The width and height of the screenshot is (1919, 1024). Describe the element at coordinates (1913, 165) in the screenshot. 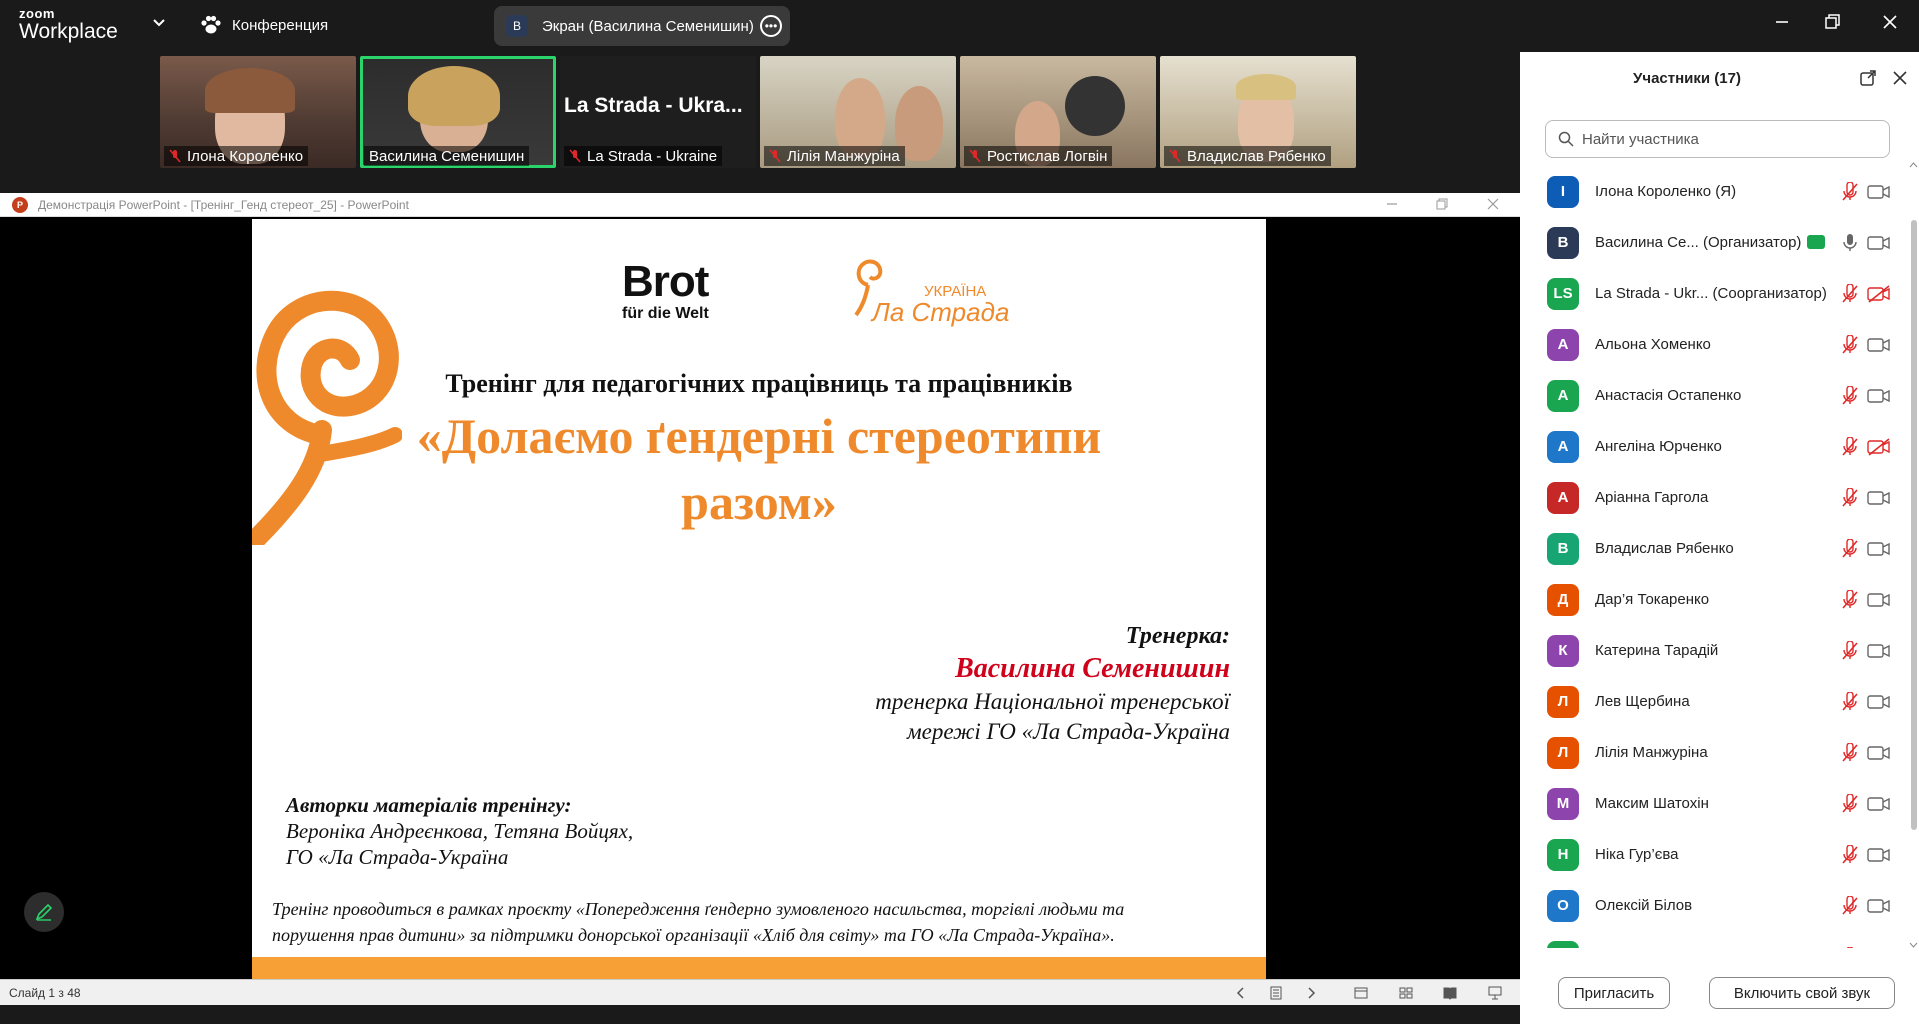

I see `scroll-up-icon` at that location.